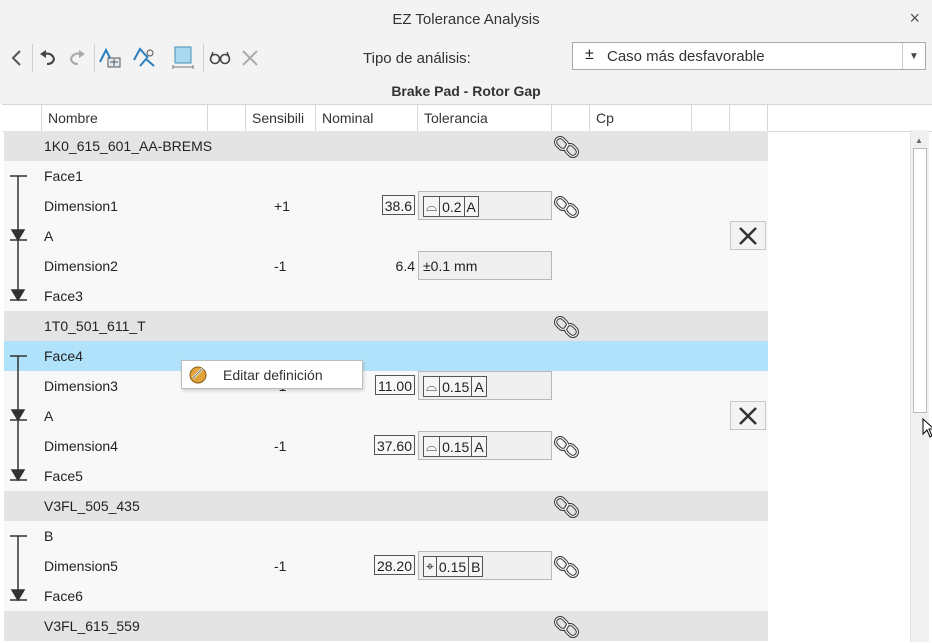 This screenshot has width=932, height=643. What do you see at coordinates (430, 566) in the screenshot?
I see `gdt-symbol-icon: ⌖` at bounding box center [430, 566].